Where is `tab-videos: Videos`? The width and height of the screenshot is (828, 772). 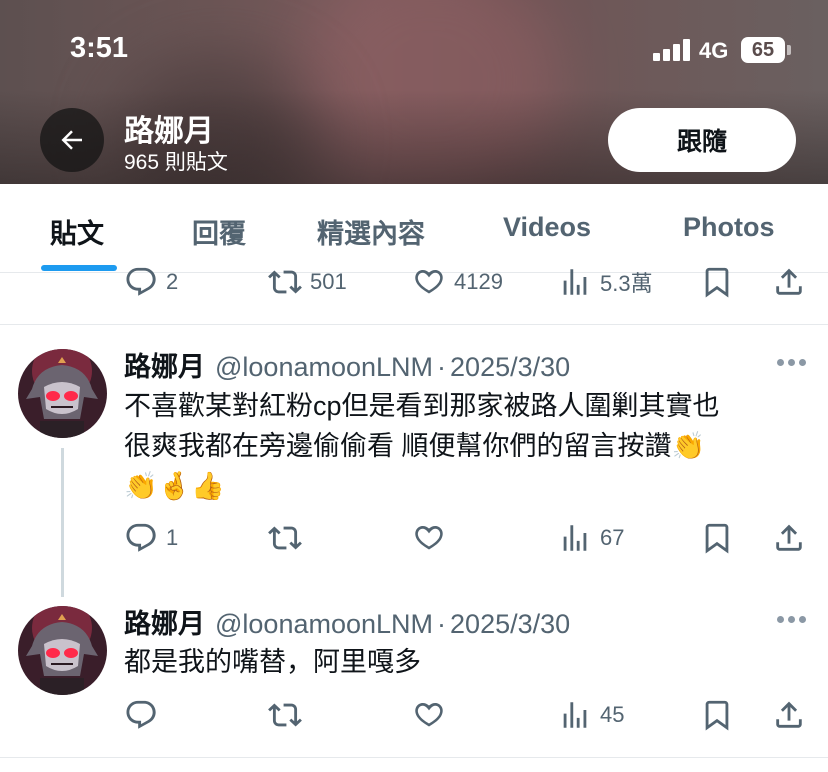 tab-videos: Videos is located at coordinates (547, 227).